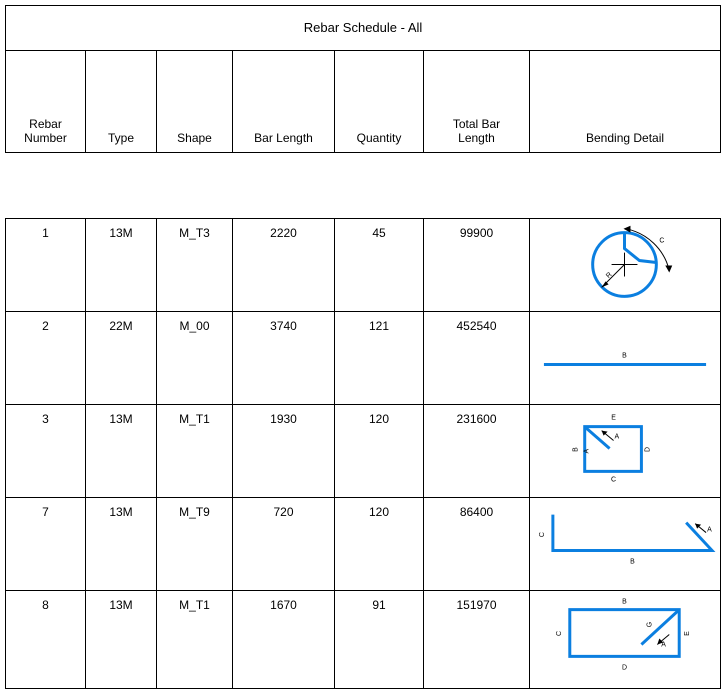 This screenshot has width=722, height=689. I want to click on cell-shape: M_T9, so click(194, 544).